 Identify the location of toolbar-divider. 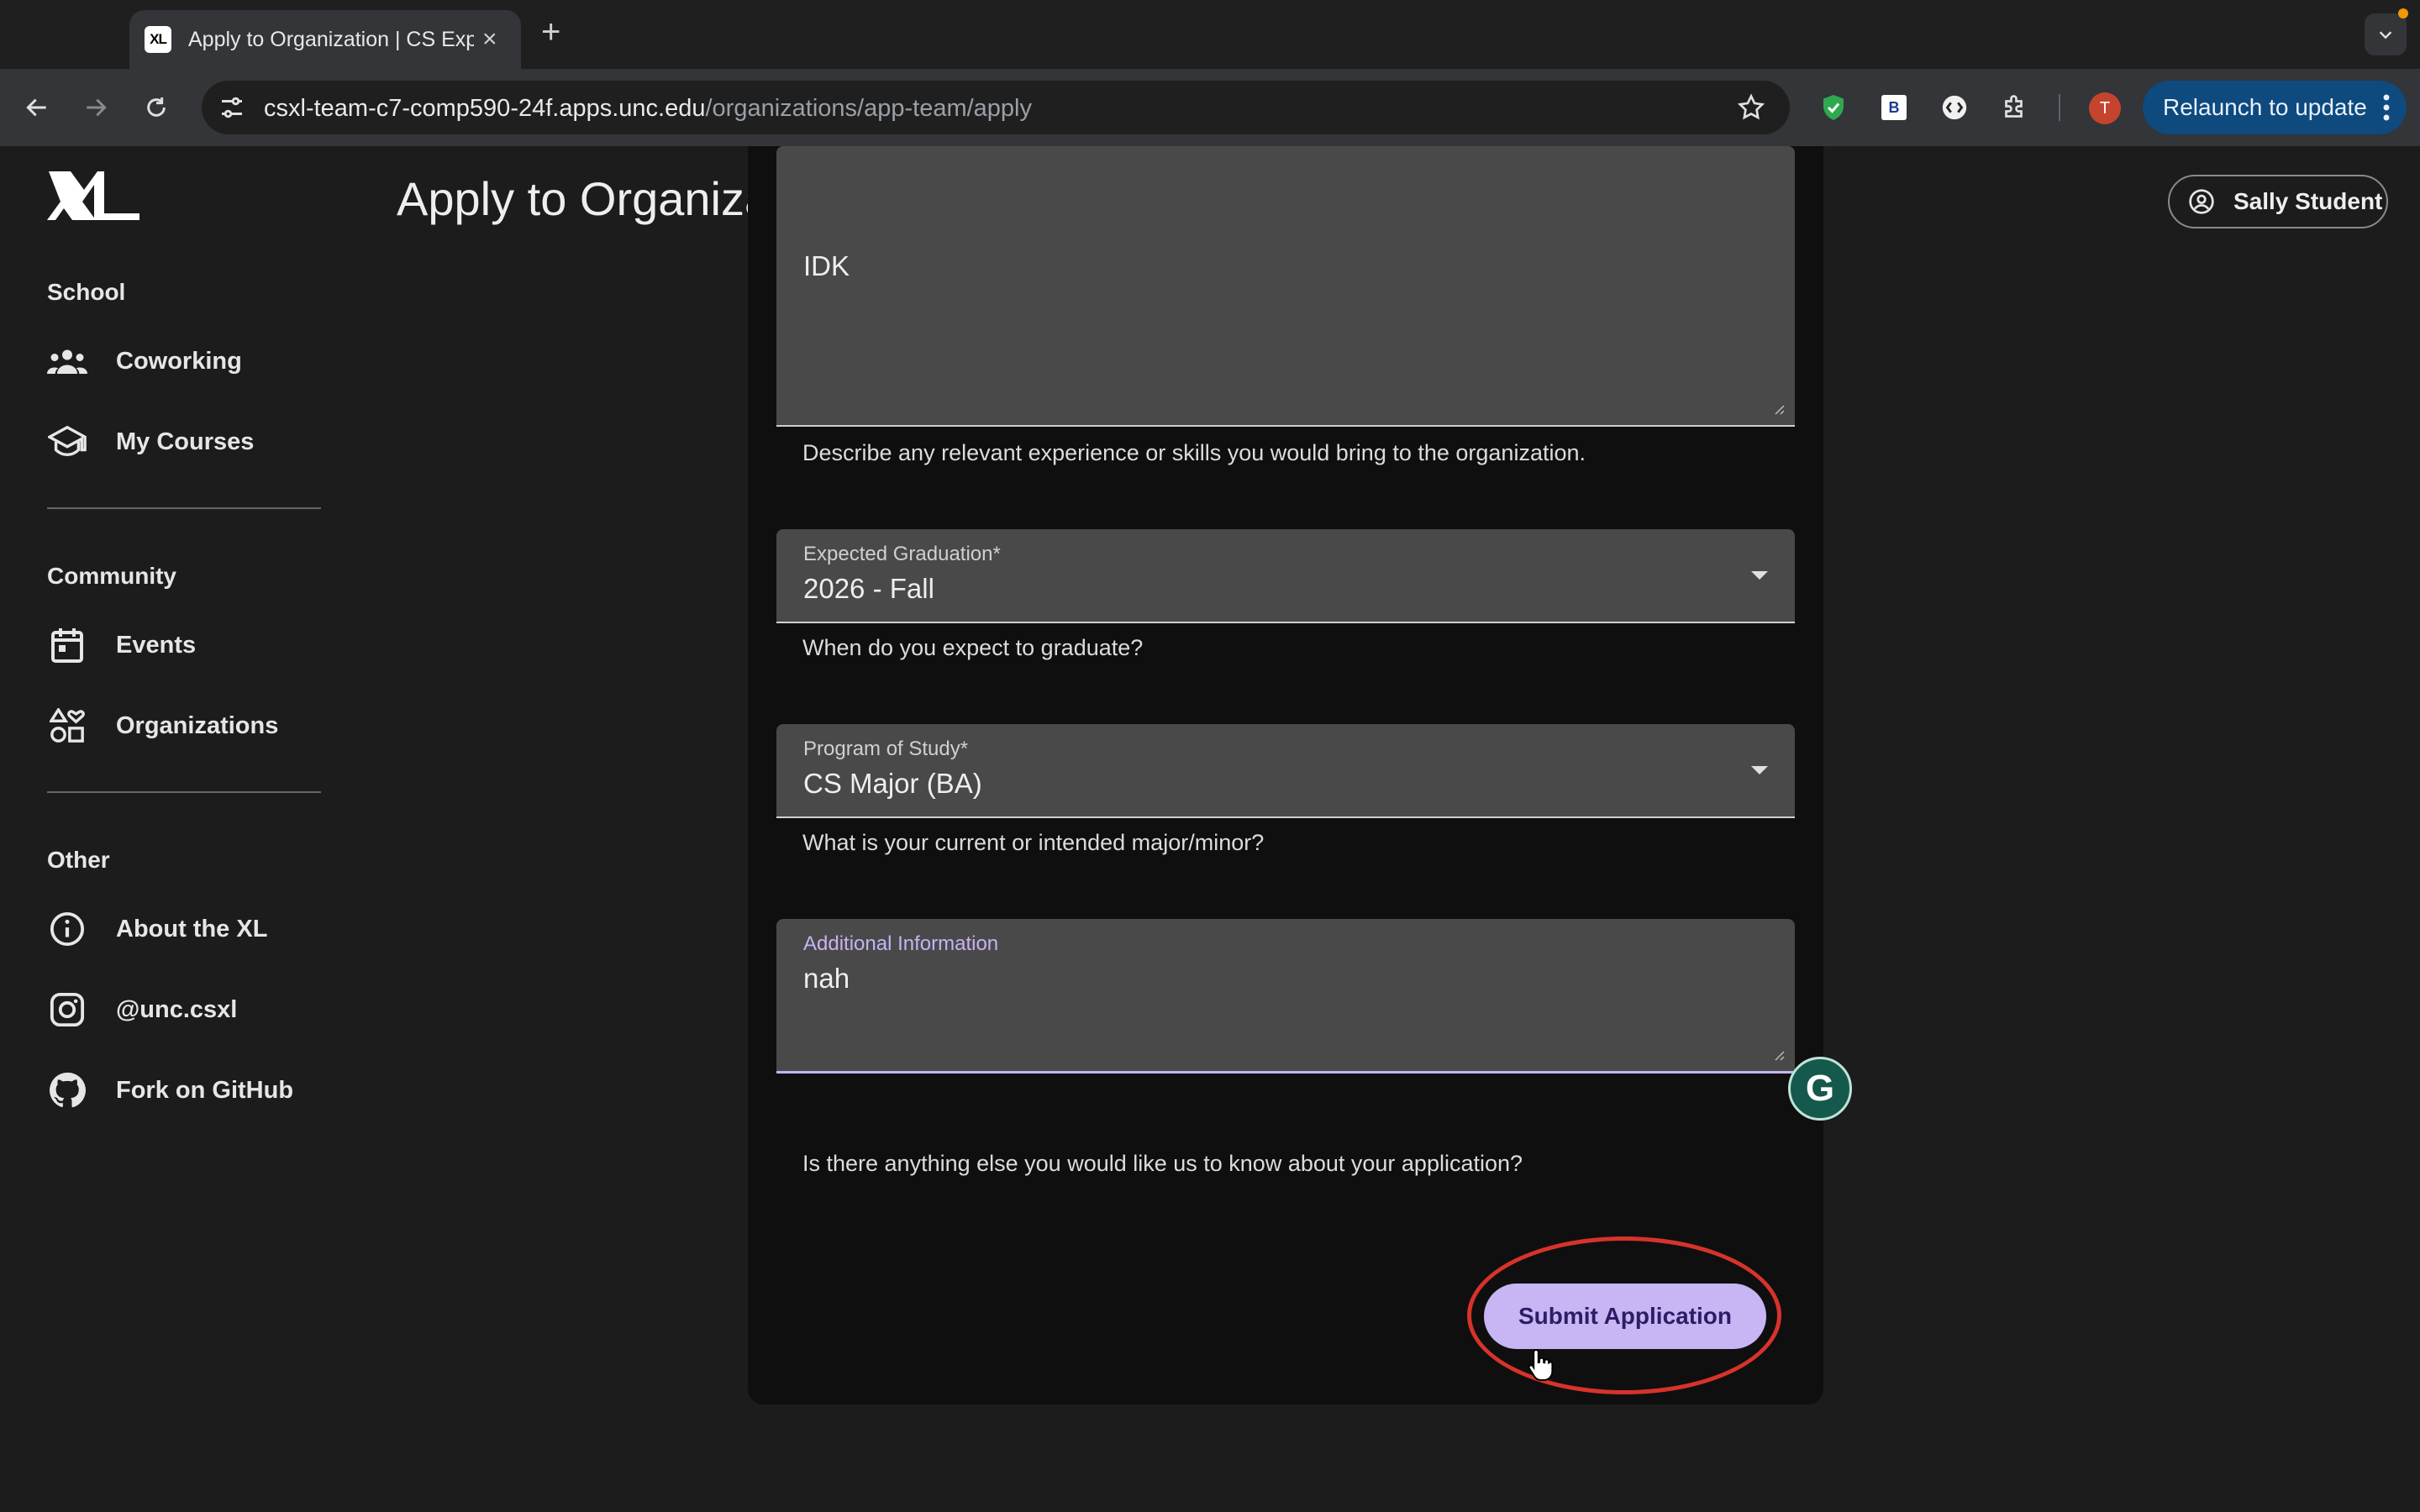
(2059, 107).